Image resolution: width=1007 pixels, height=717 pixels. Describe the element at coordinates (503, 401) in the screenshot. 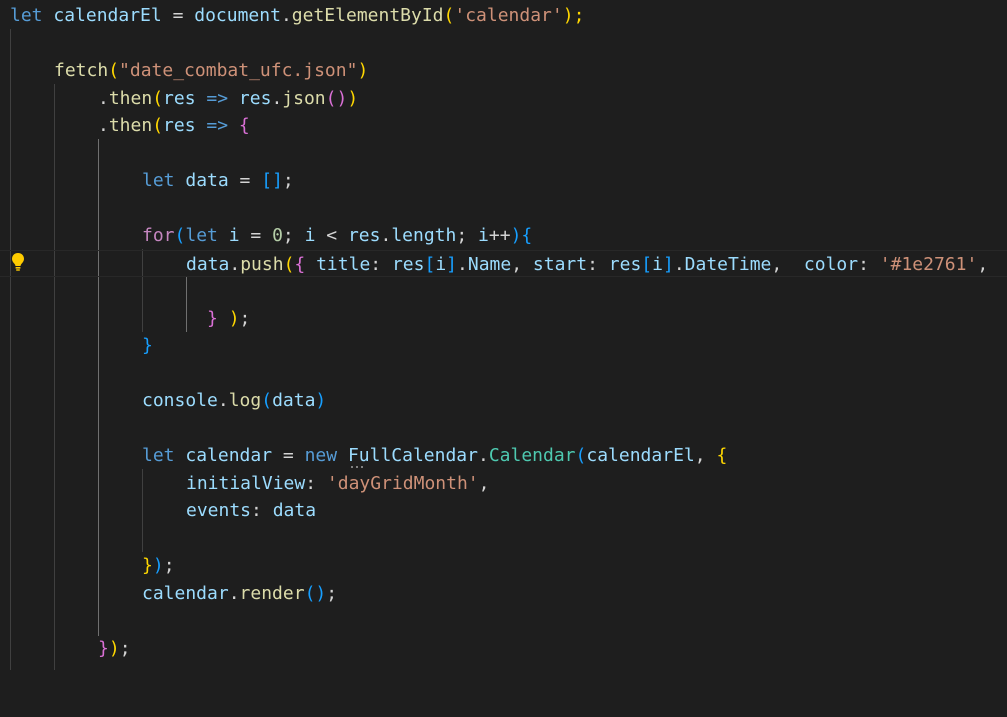

I see `code-line-15: console.log(data)` at that location.